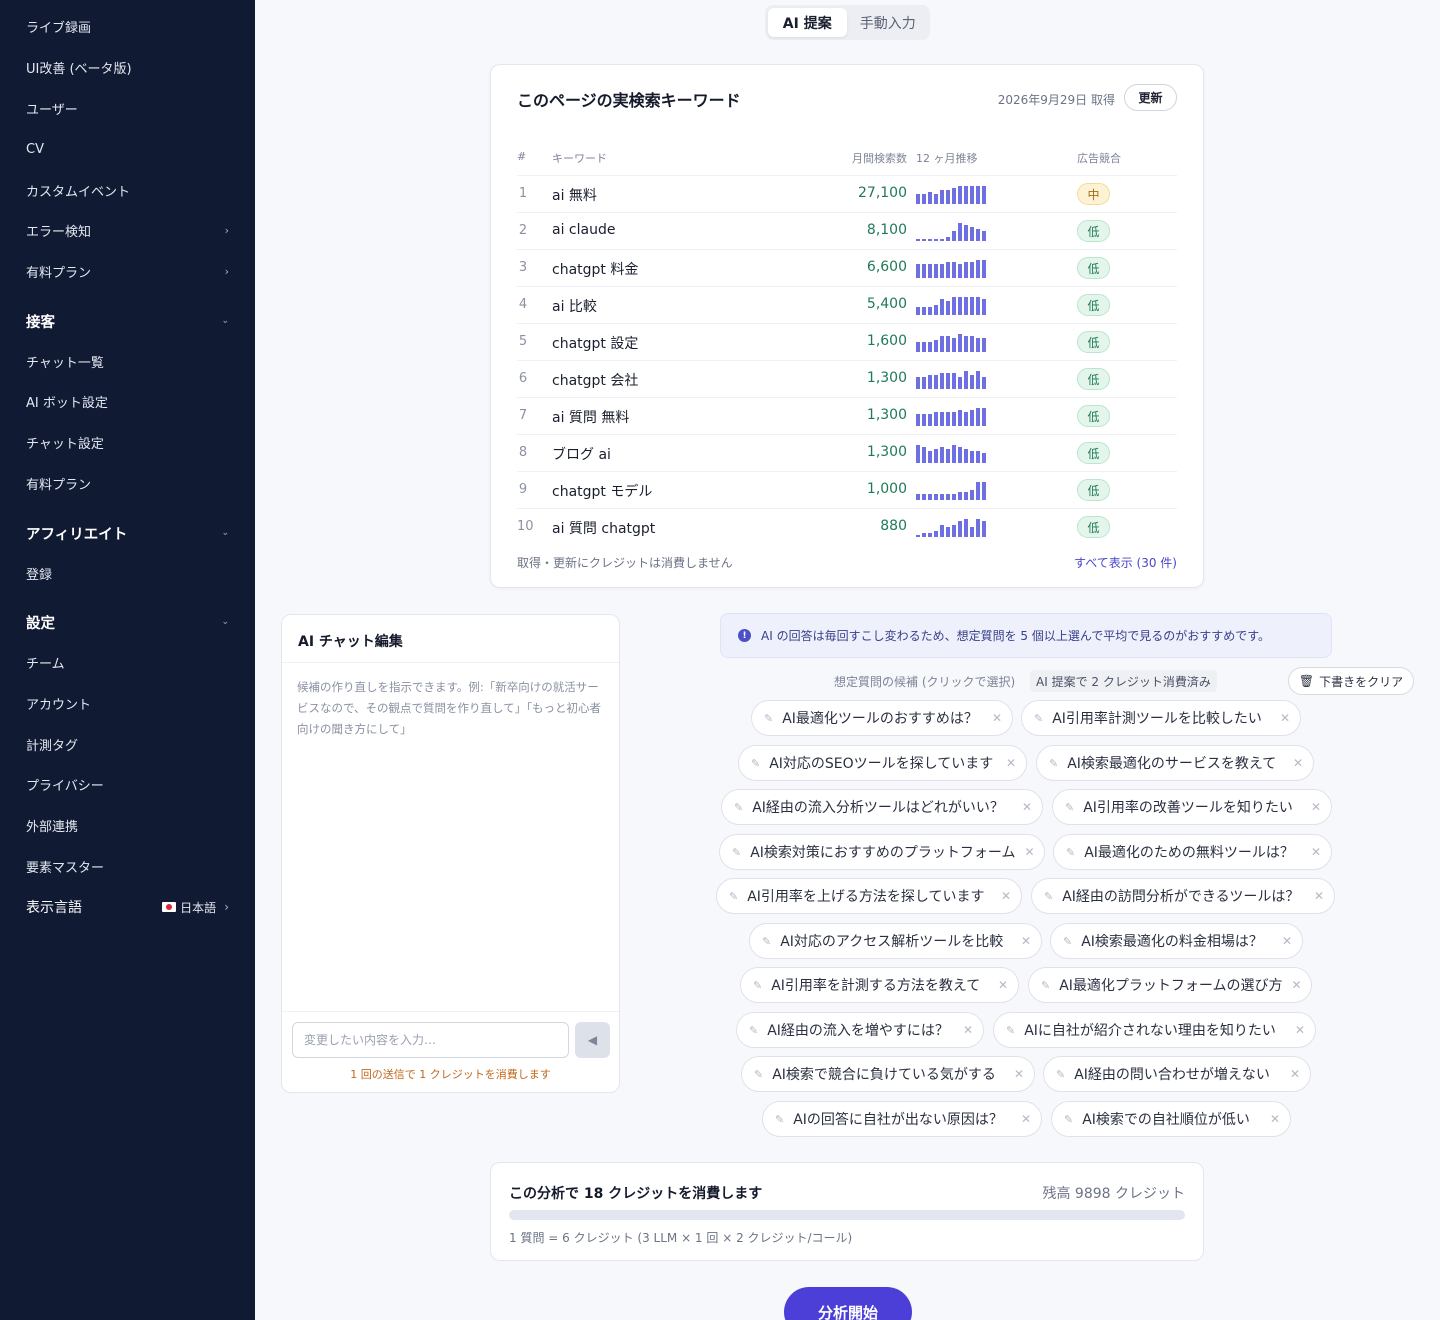 The image size is (1440, 1320). What do you see at coordinates (807, 22) in the screenshot?
I see `tab-ai-suggest: AI 提案` at bounding box center [807, 22].